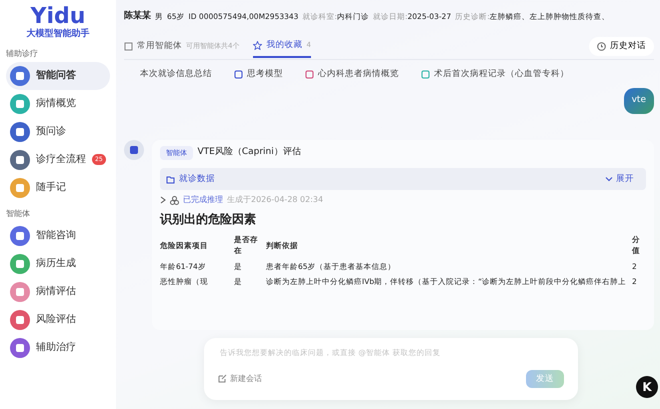 Image resolution: width=660 pixels, height=409 pixels. Describe the element at coordinates (58, 132) in the screenshot. I see `sidebar-item: 预问诊` at that location.